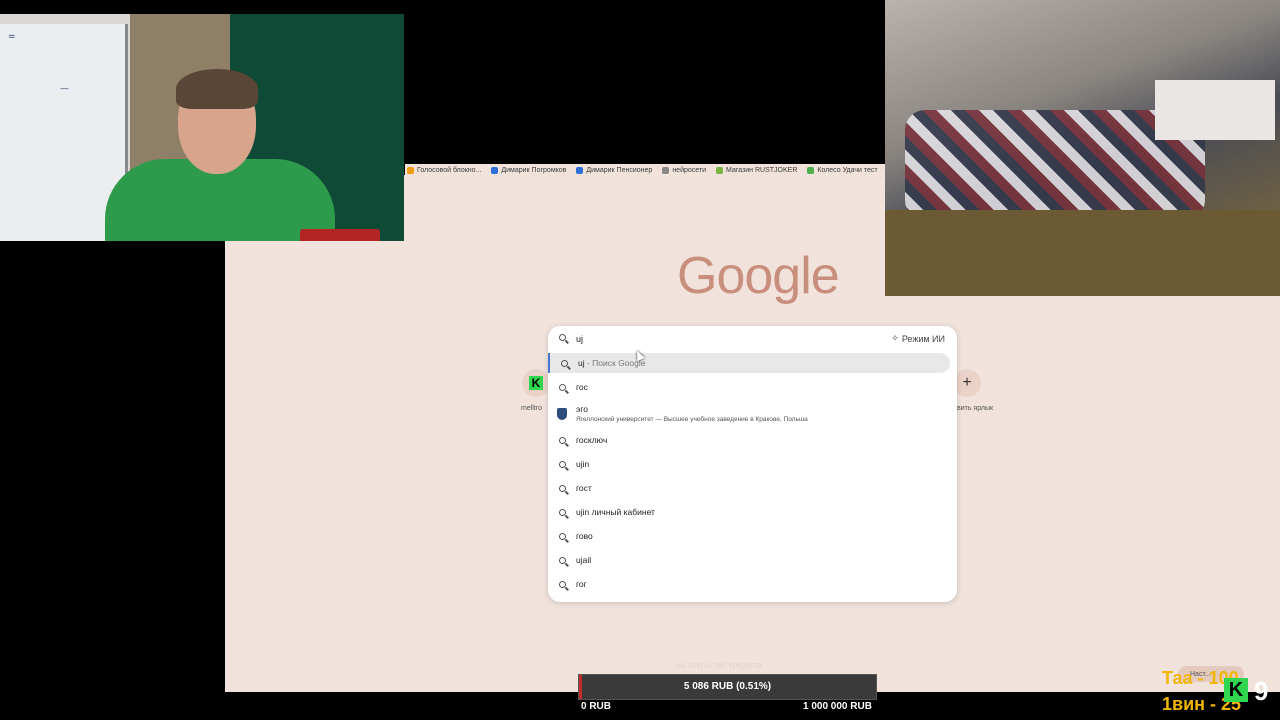 The width and height of the screenshot is (1280, 720). What do you see at coordinates (1236, 690) in the screenshot?
I see `k-badge: K` at bounding box center [1236, 690].